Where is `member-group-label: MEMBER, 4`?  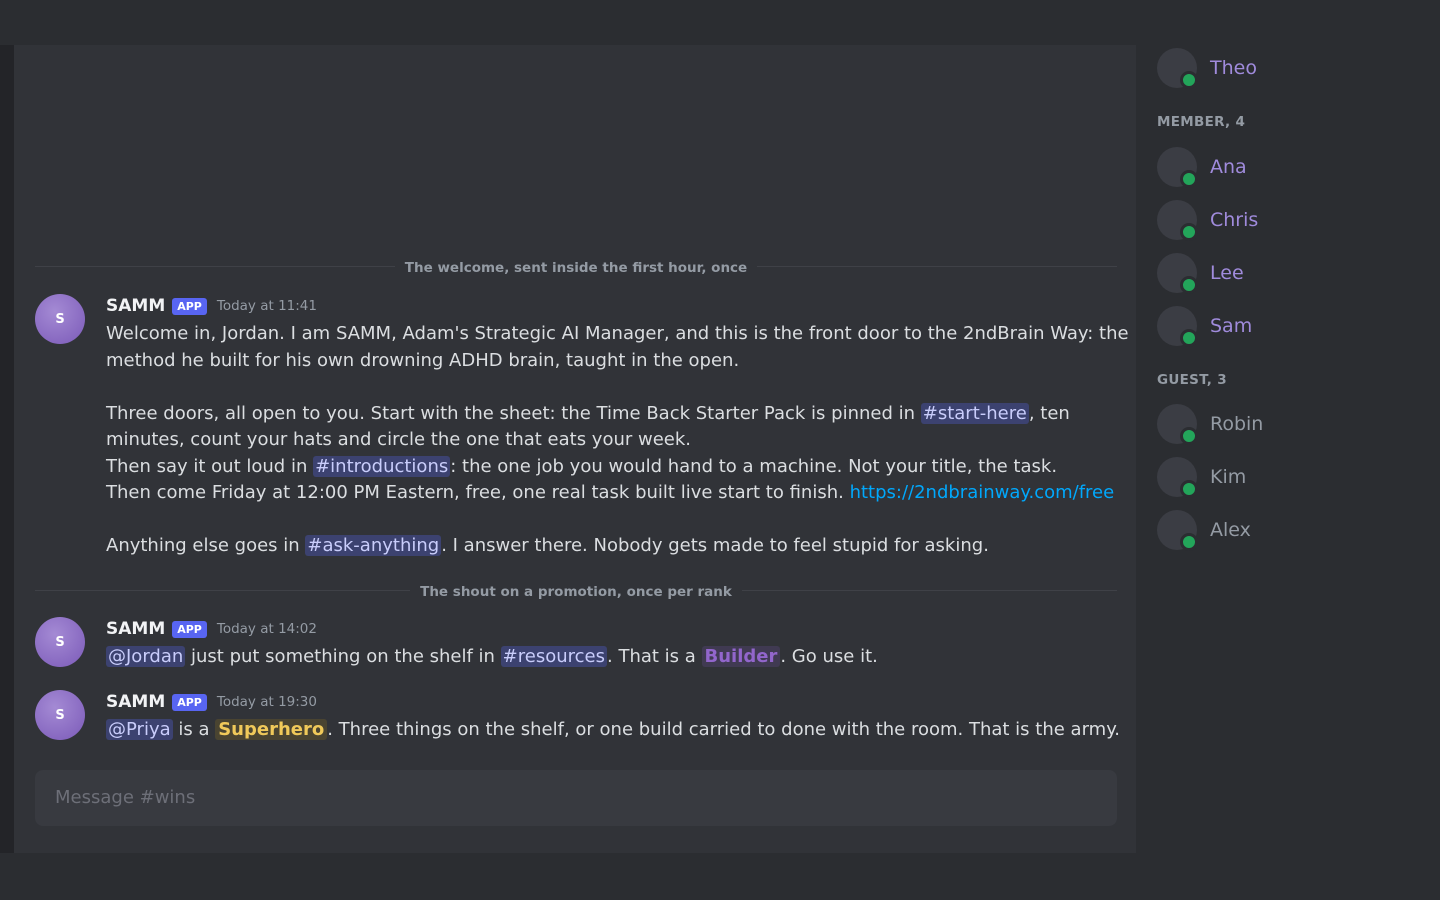 member-group-label: MEMBER, 4 is located at coordinates (1201, 122).